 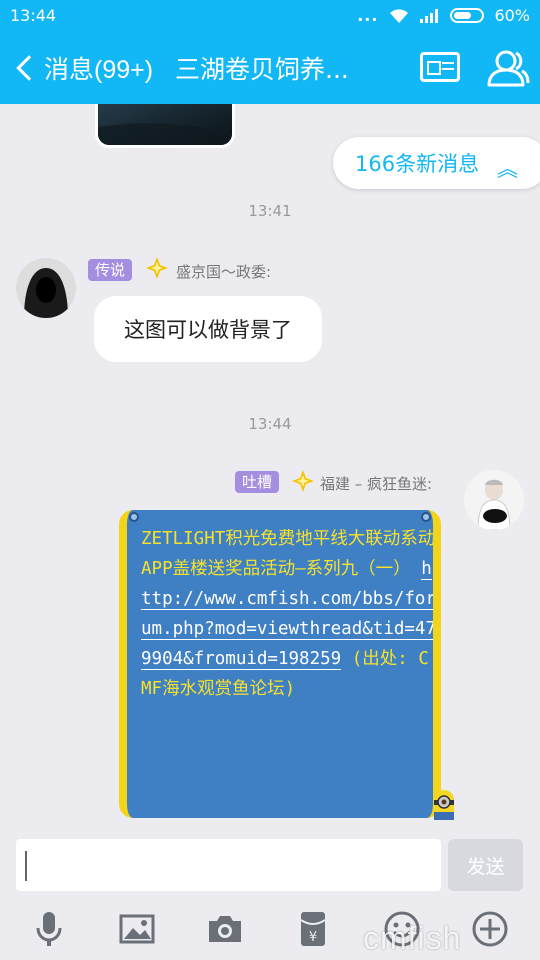 I want to click on battery-level: 60%, so click(x=512, y=15).